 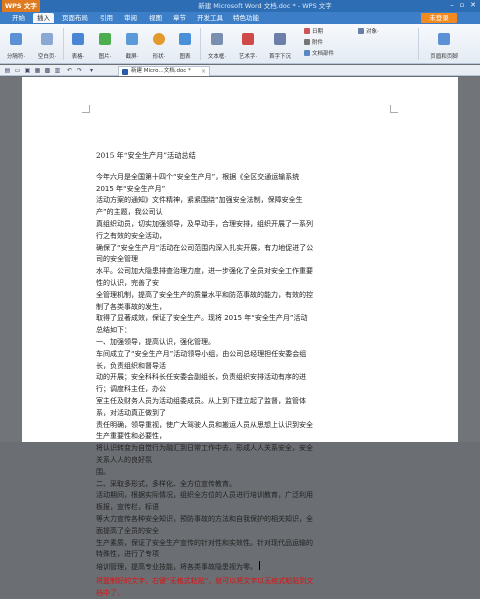 What do you see at coordinates (27, 70) in the screenshot?
I see `save-icon: ▣` at bounding box center [27, 70].